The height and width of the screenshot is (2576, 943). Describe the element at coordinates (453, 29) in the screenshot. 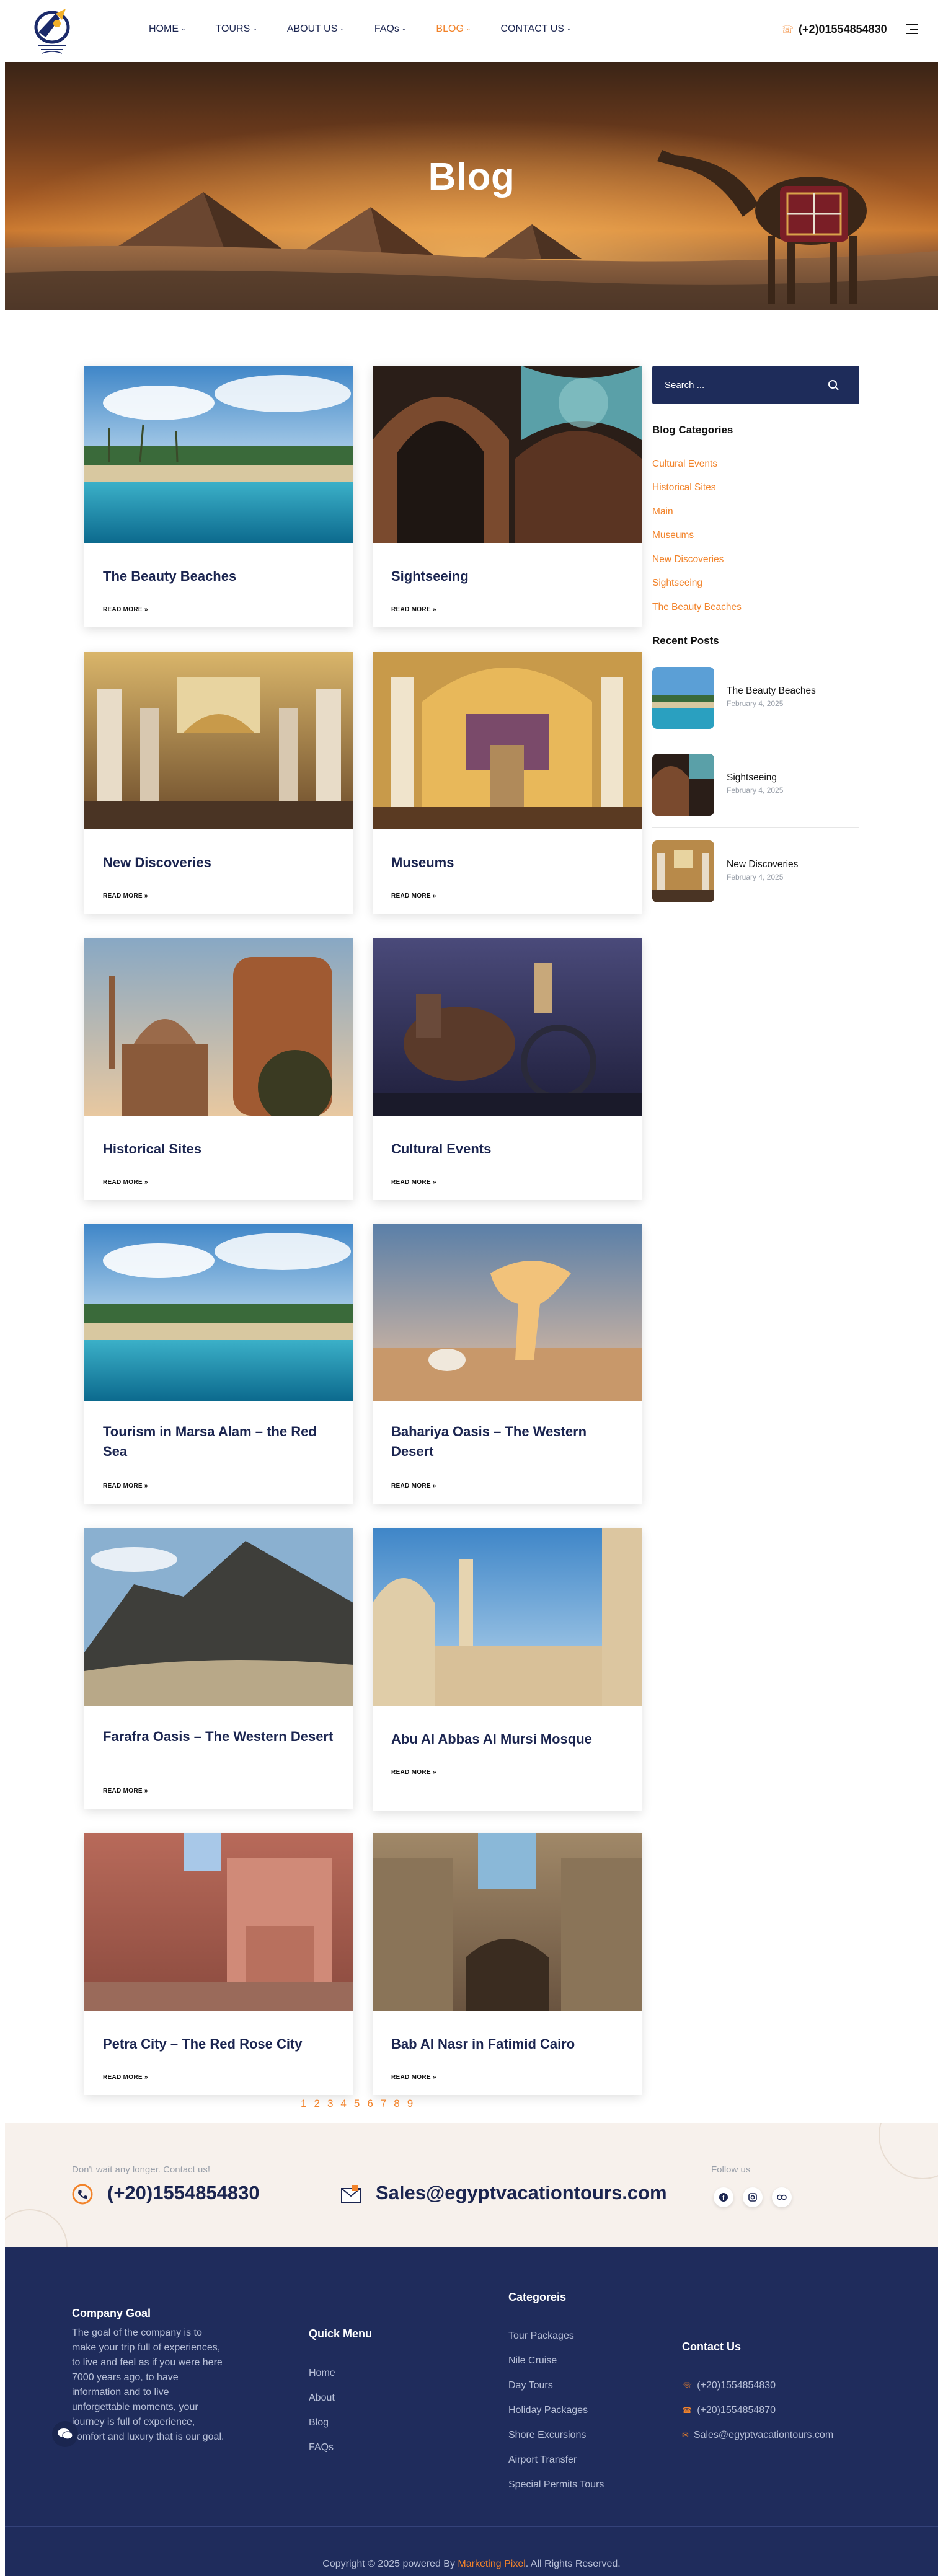

I see `nav-blog: BLOG ⌄` at that location.